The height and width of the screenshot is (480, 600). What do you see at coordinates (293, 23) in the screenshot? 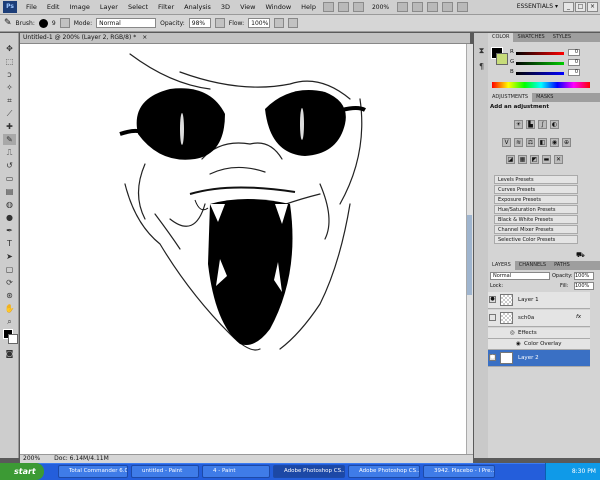
I see `pressure-size-icon` at bounding box center [293, 23].